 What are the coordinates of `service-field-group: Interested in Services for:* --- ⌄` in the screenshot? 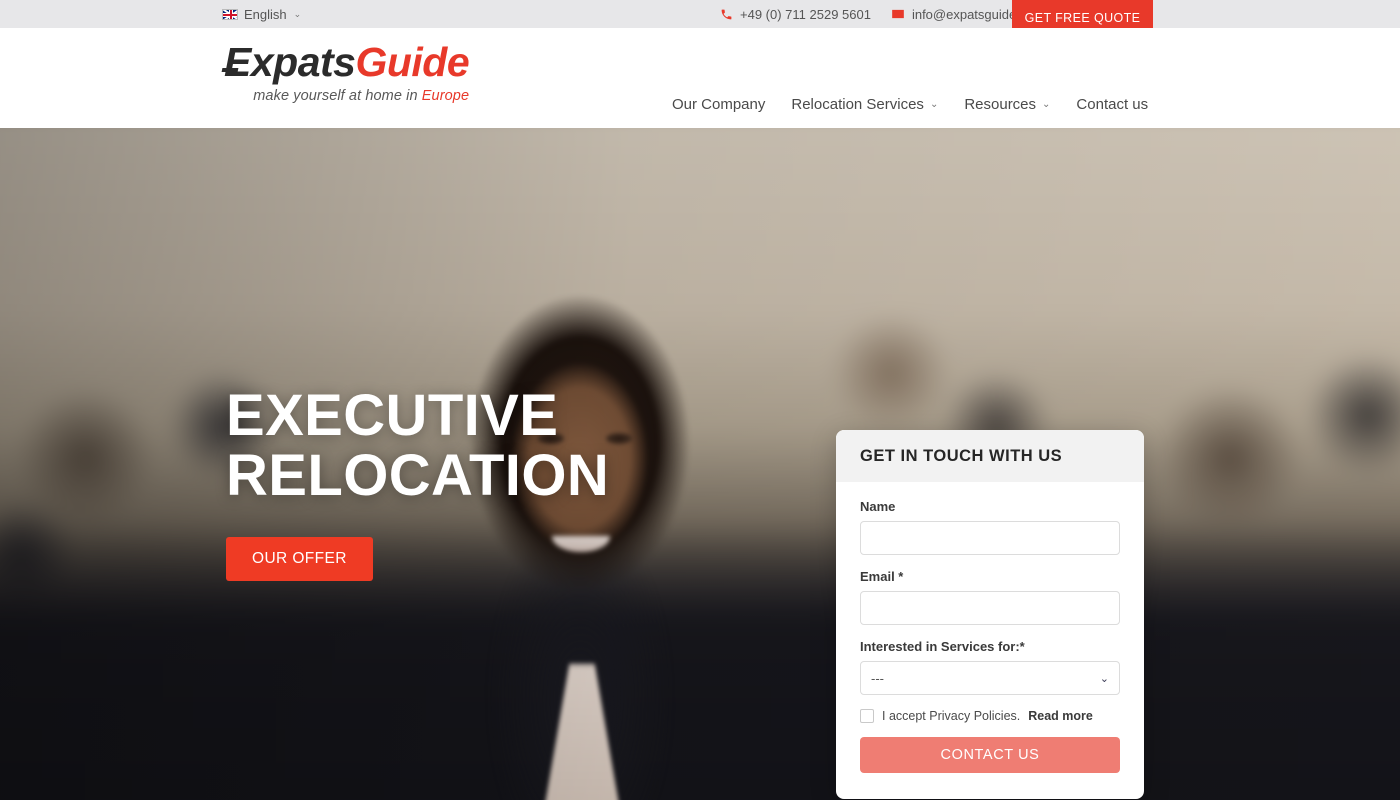 It's located at (990, 667).